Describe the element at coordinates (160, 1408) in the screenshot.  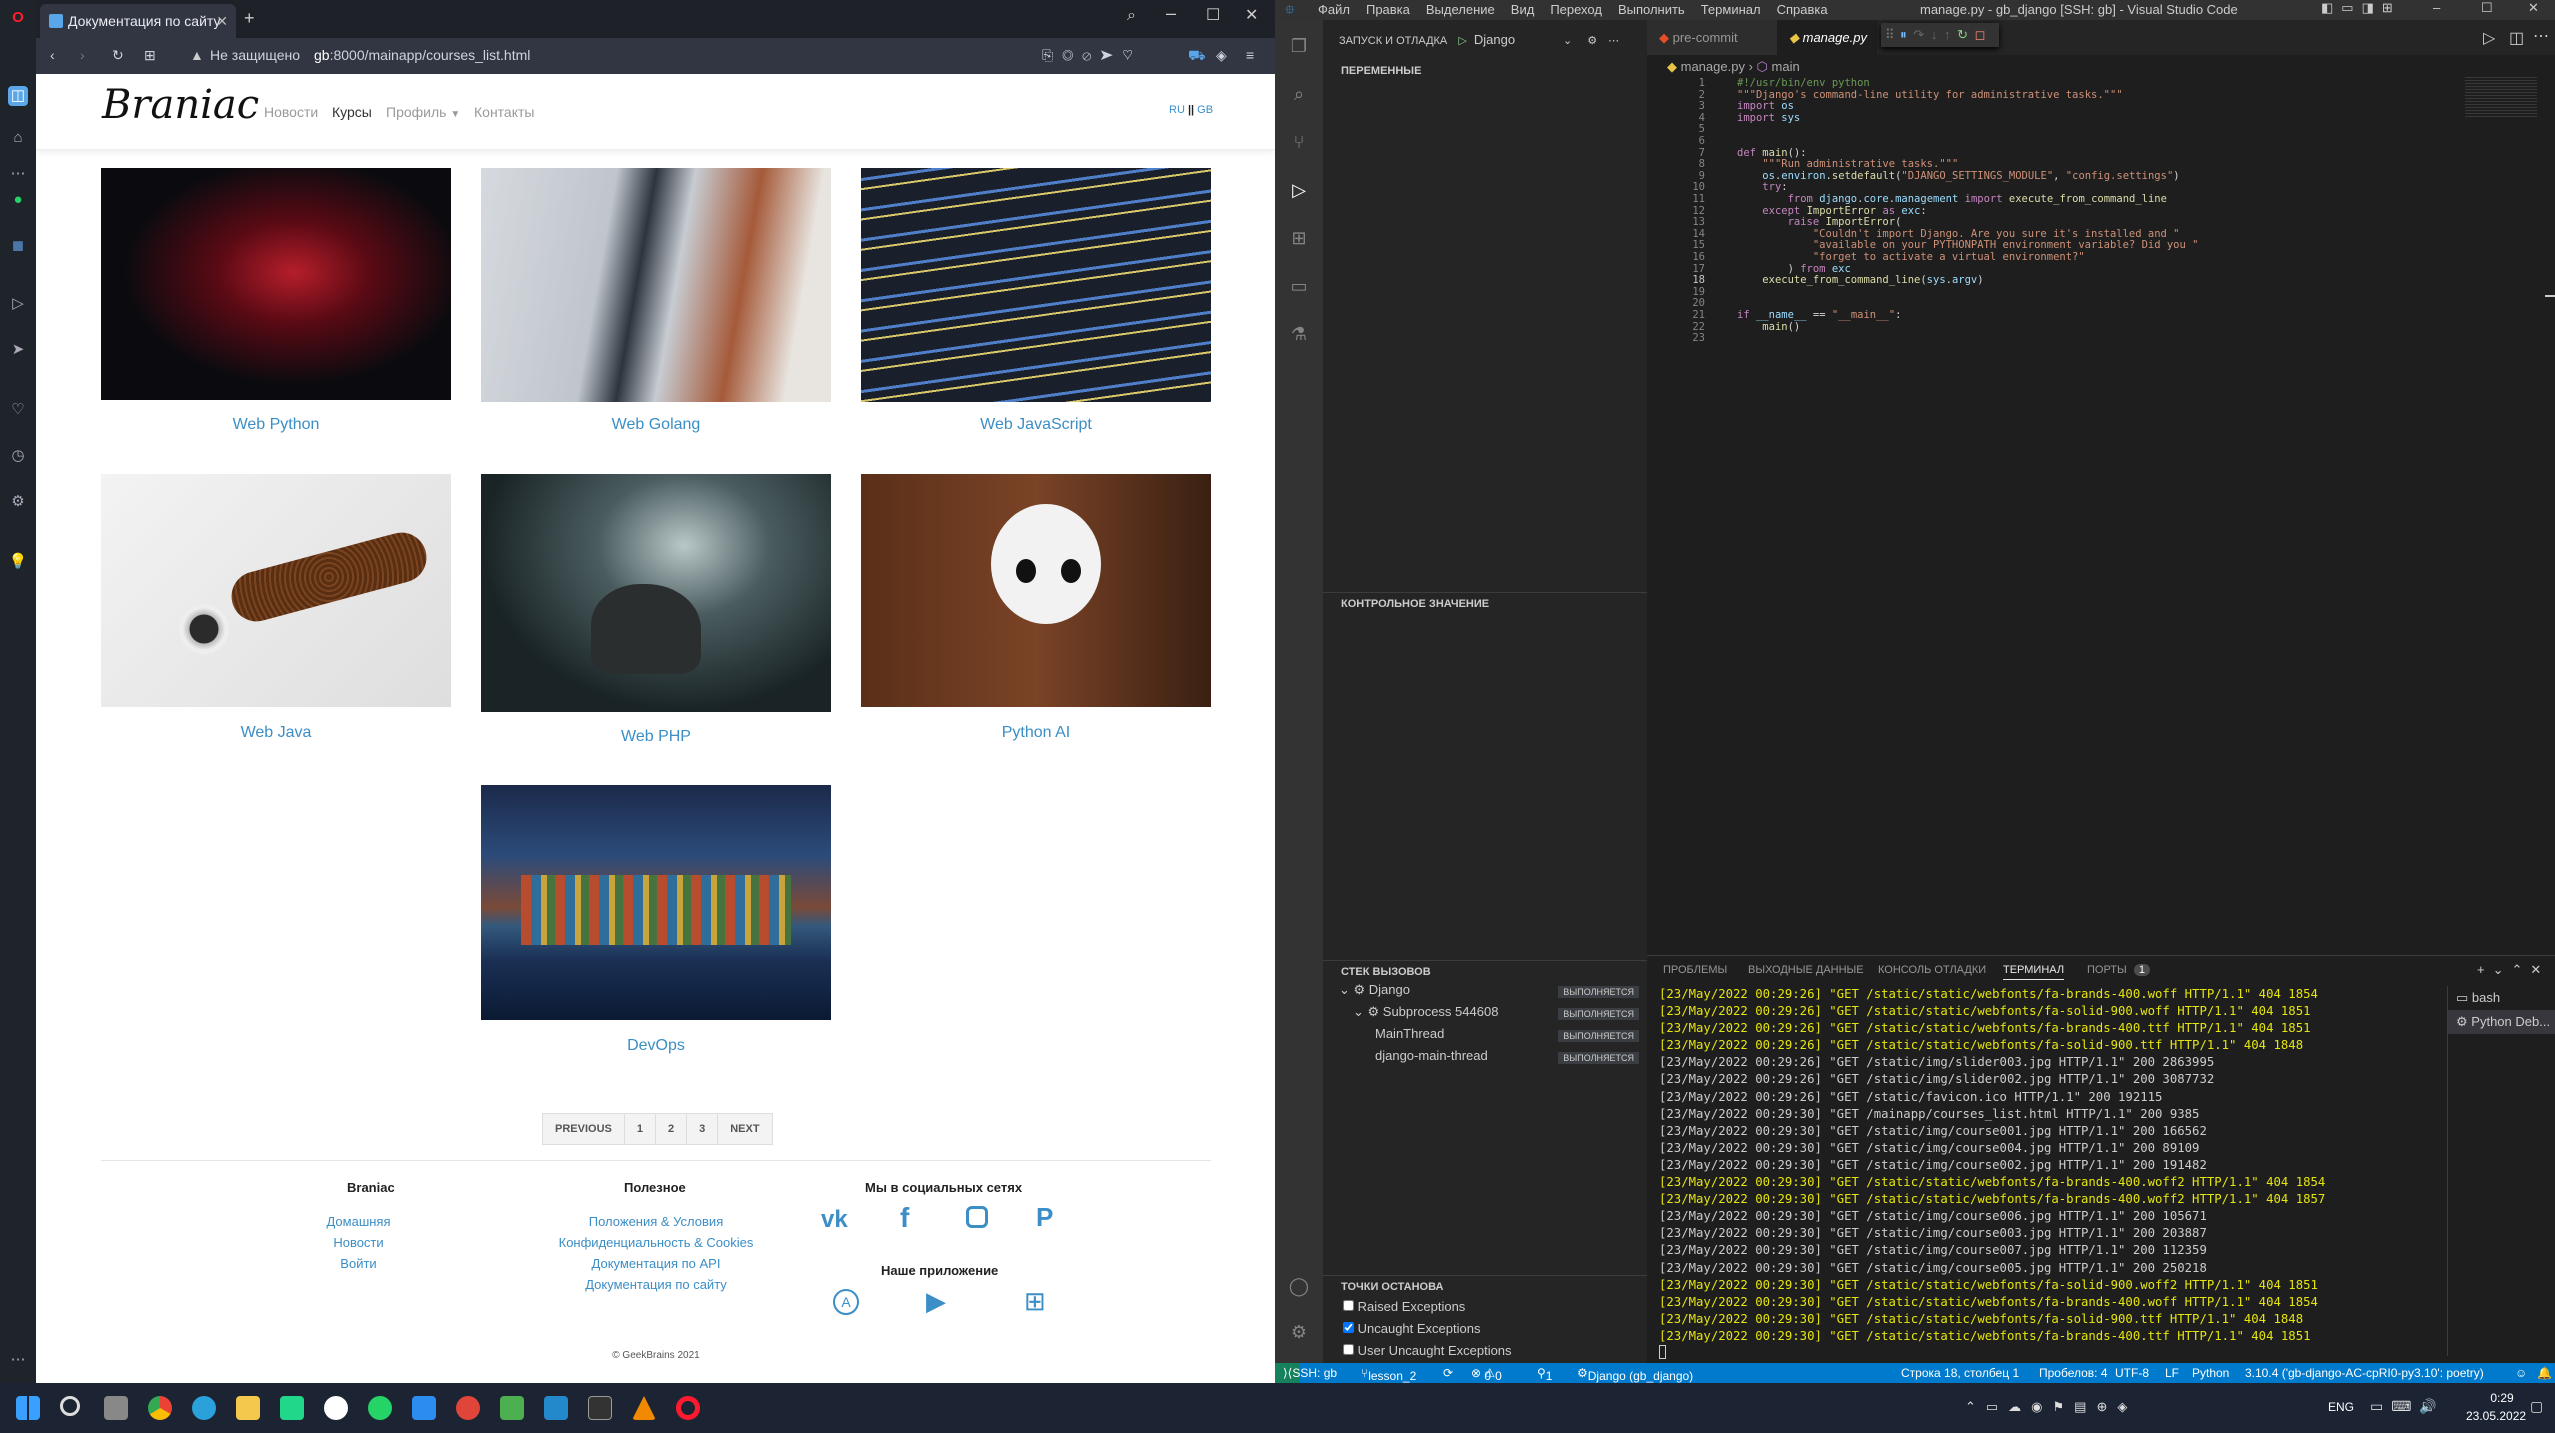
I see `chrome-icon` at that location.